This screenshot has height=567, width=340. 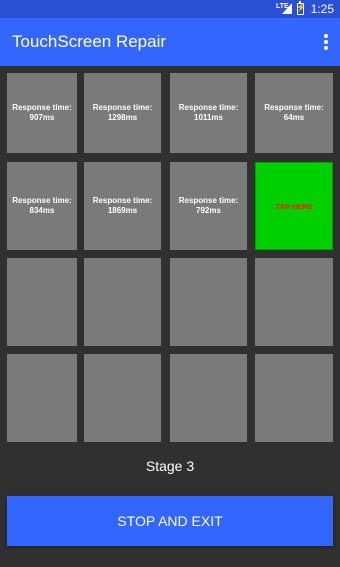 What do you see at coordinates (301, 8) in the screenshot?
I see `battery-icon` at bounding box center [301, 8].